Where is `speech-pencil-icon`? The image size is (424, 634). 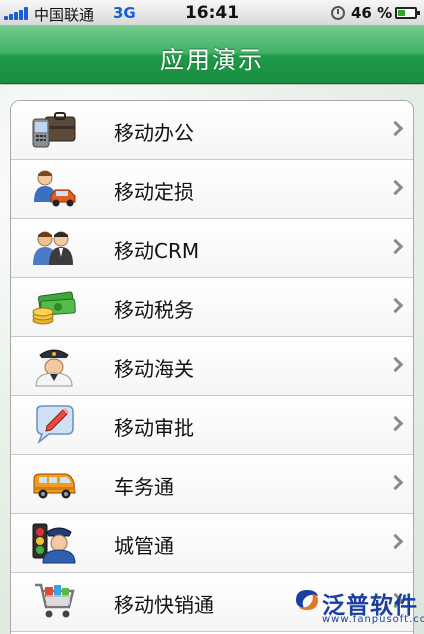
speech-pencil-icon is located at coordinates (54, 425).